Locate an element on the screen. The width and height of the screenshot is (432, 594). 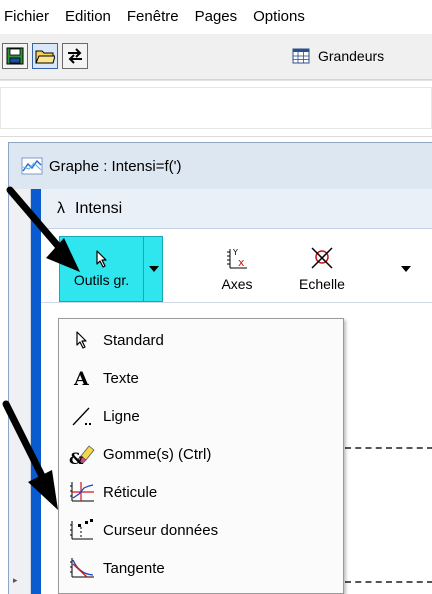
menu-item-label: Standard is located at coordinates (133, 340).